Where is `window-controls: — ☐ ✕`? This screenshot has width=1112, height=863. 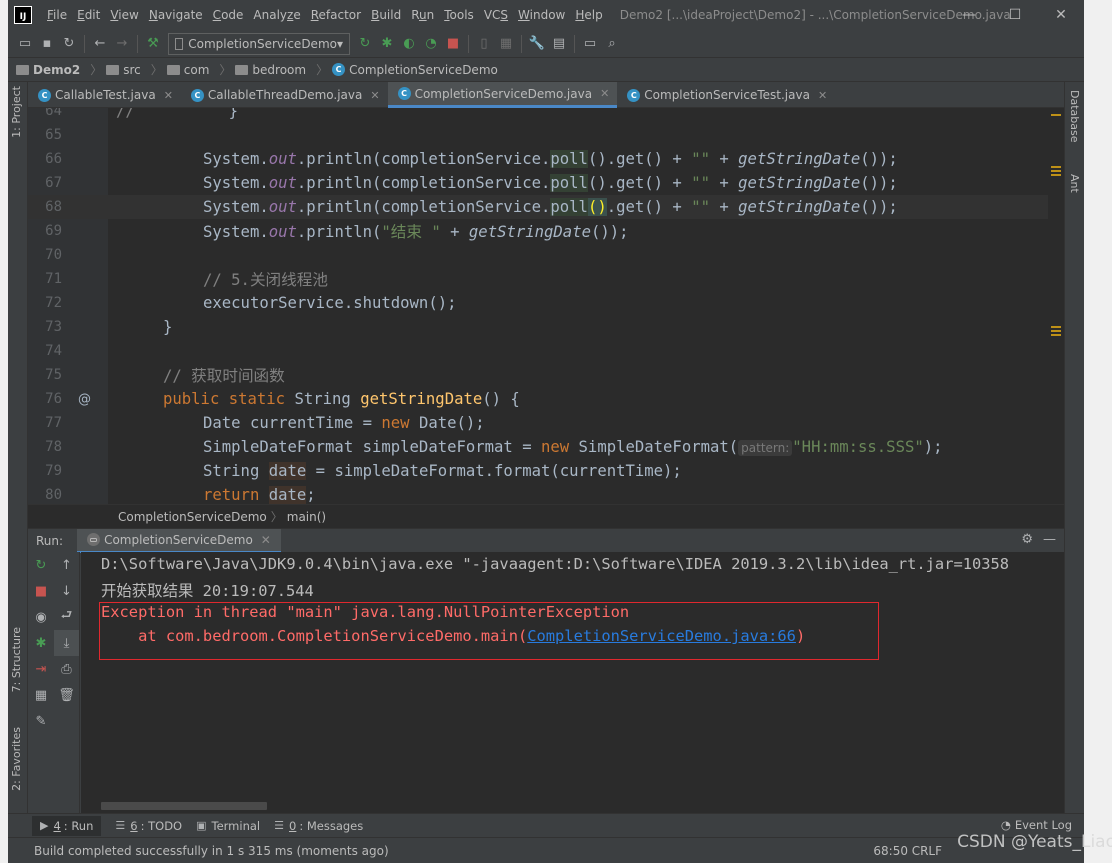
window-controls: — ☐ ✕ is located at coordinates (1015, 15).